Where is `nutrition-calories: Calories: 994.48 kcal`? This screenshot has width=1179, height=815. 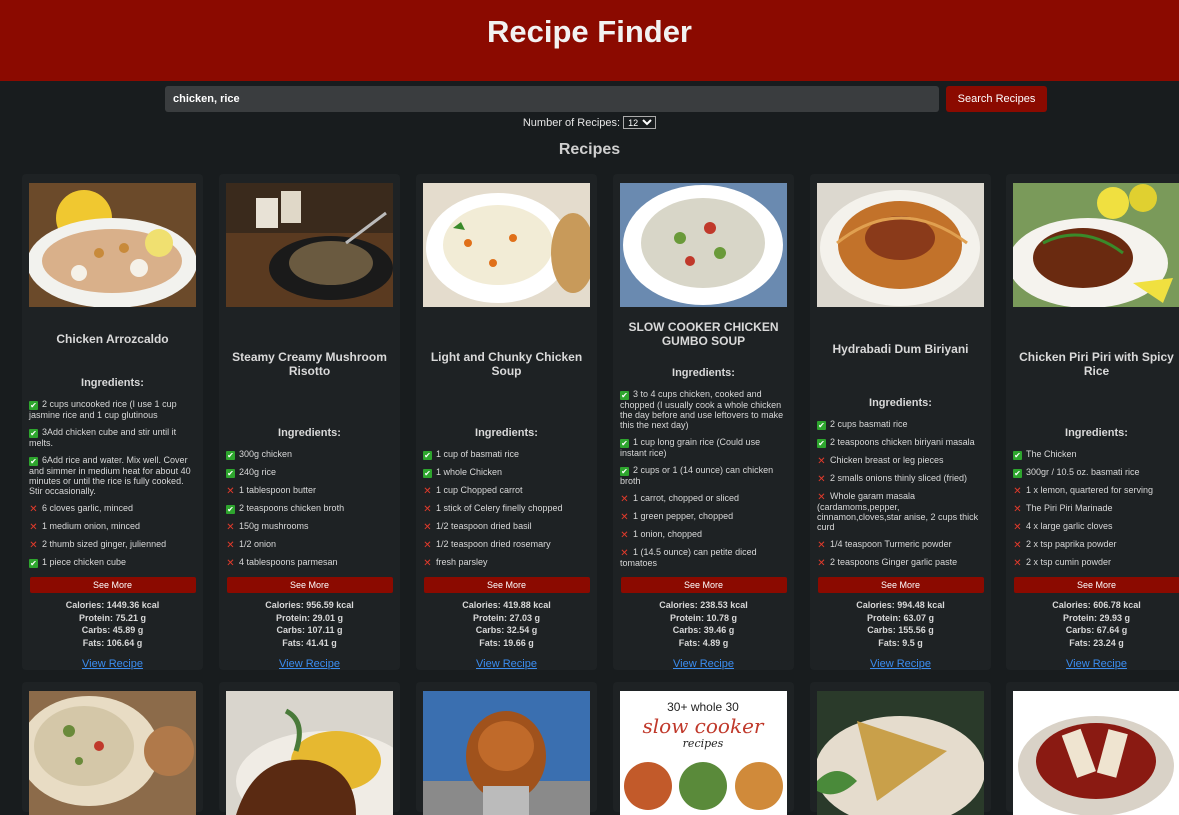 nutrition-calories: Calories: 994.48 kcal is located at coordinates (900, 605).